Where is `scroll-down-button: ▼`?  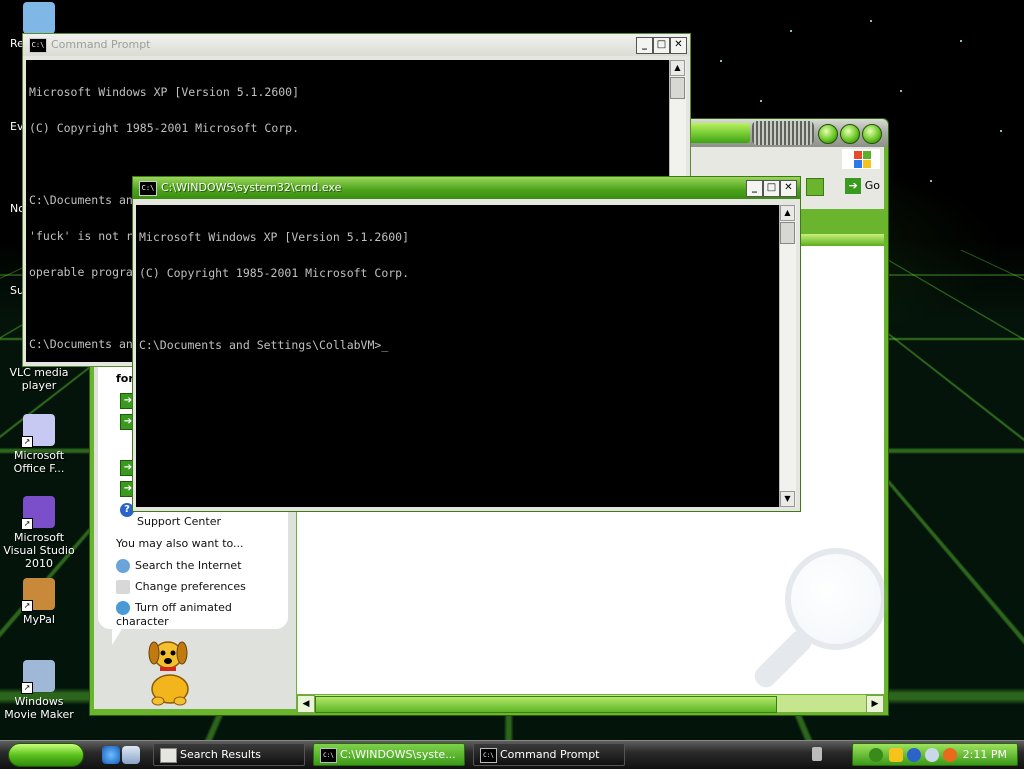
scroll-down-button: ▼ is located at coordinates (787, 499).